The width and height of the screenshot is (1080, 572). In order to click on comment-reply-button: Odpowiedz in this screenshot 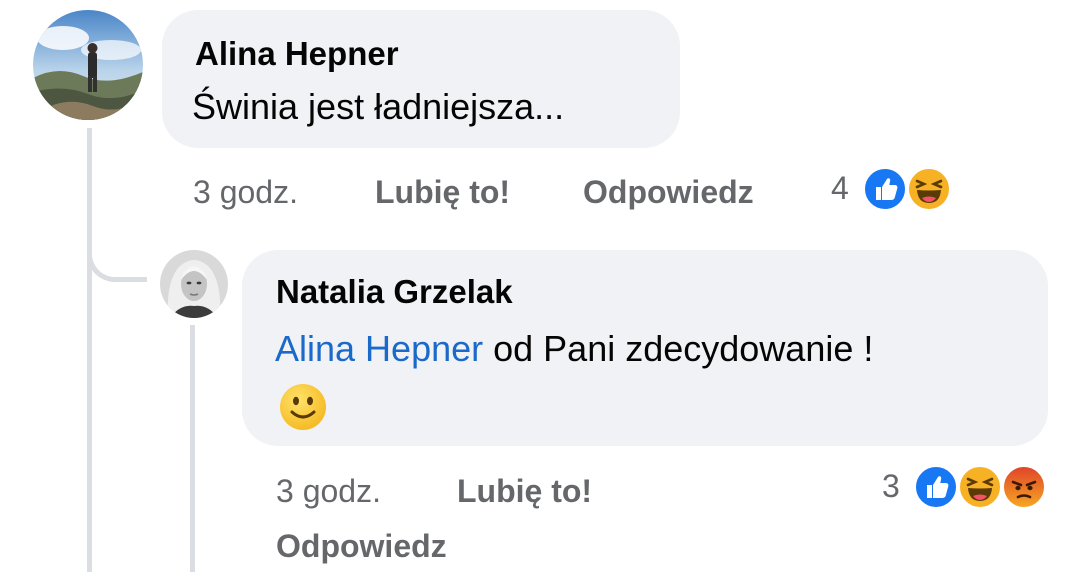, I will do `click(668, 192)`.